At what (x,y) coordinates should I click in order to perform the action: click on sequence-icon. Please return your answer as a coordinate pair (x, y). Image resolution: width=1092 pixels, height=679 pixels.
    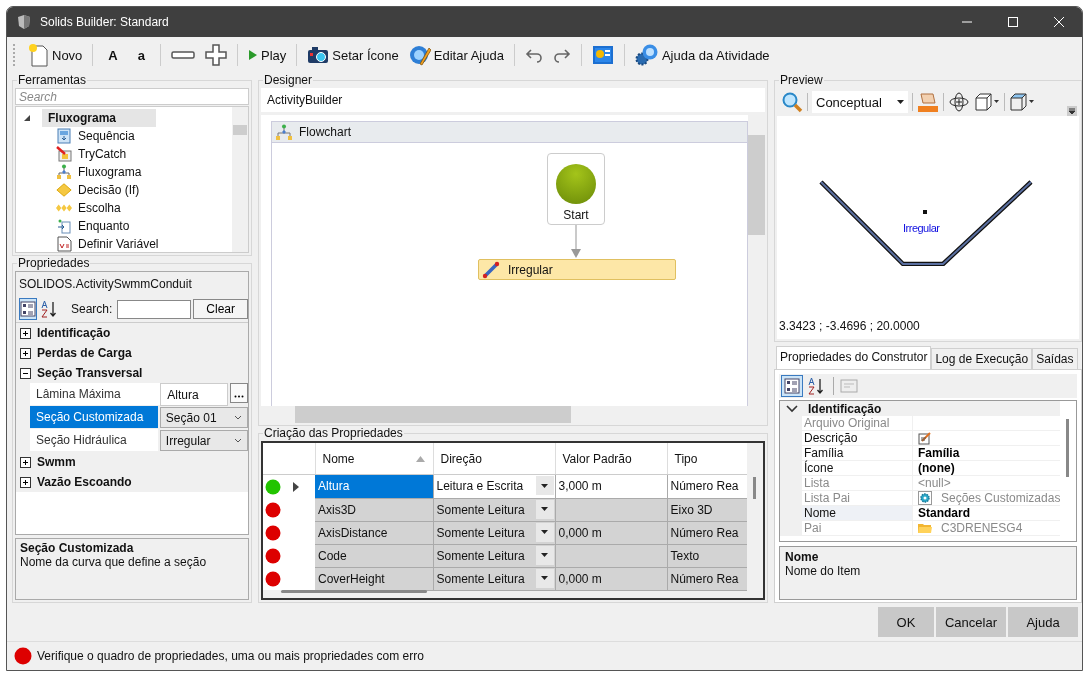
    Looking at the image, I should click on (64, 136).